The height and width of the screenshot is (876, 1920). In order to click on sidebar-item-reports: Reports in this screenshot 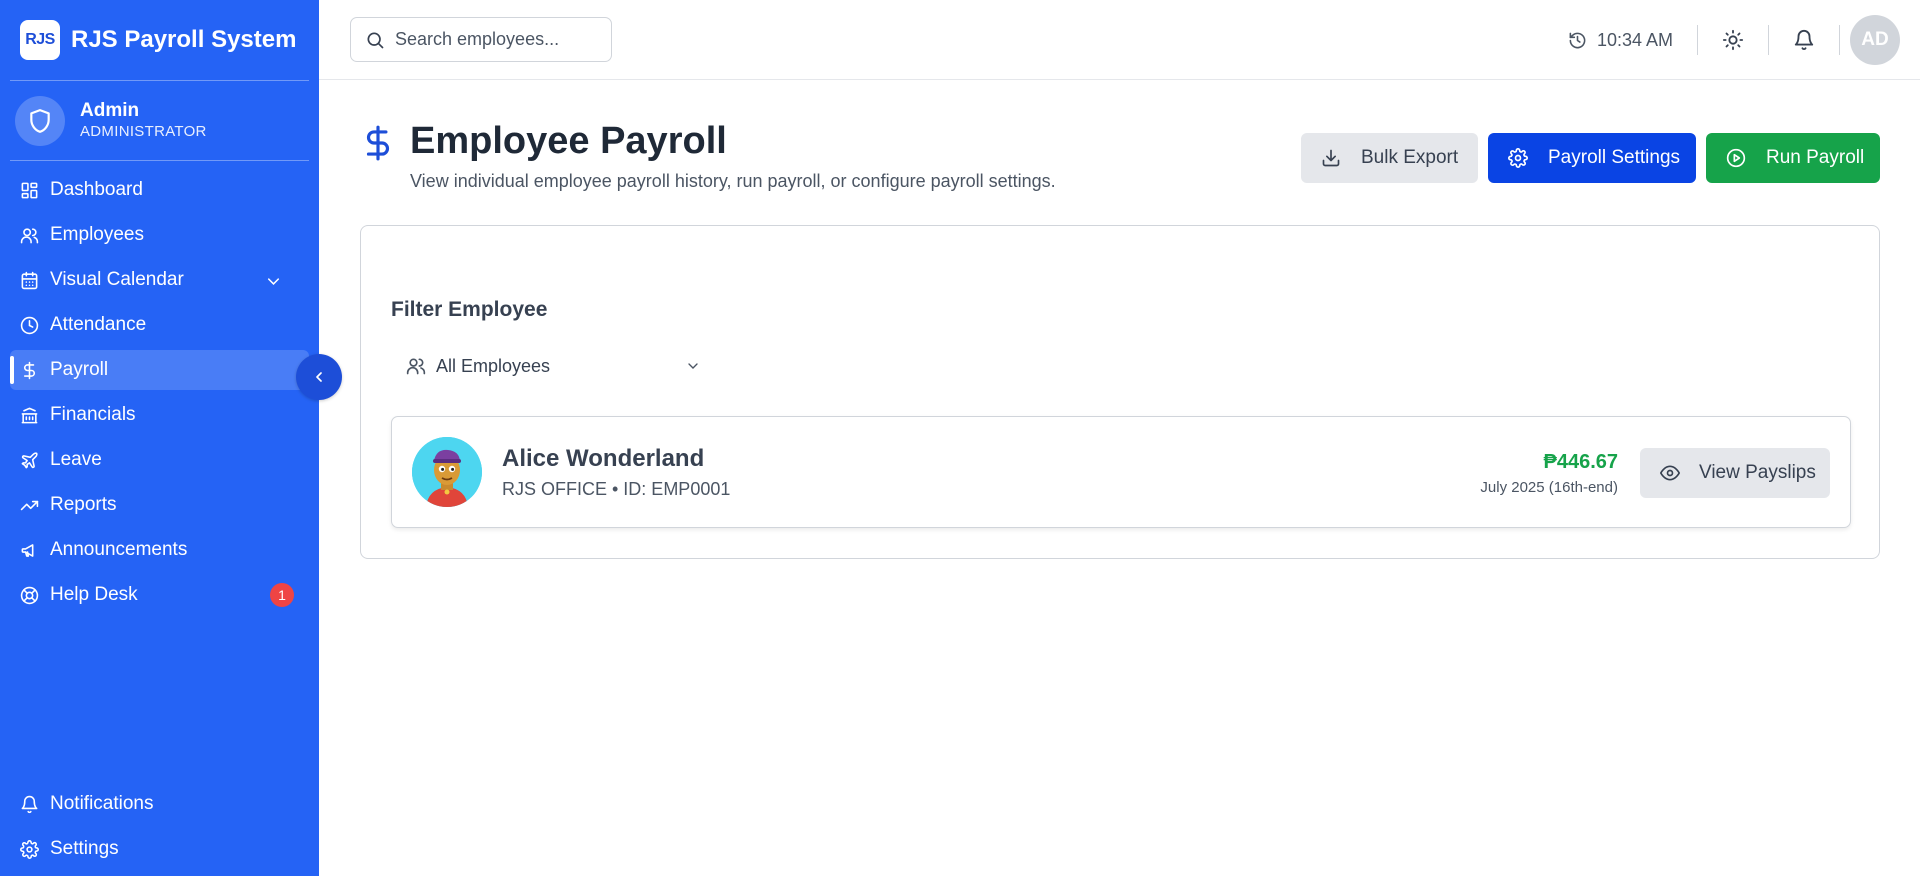, I will do `click(159, 505)`.